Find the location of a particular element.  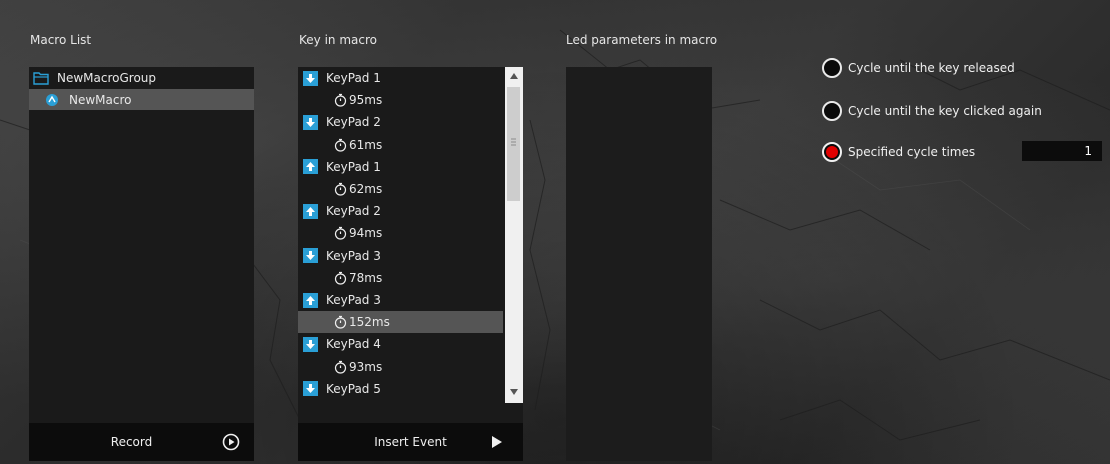

delay-event-row: 95ms is located at coordinates (400, 100).